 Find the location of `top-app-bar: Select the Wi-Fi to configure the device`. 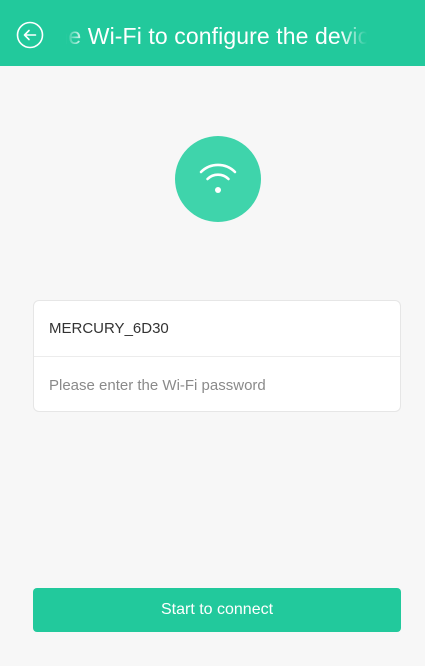

top-app-bar: Select the Wi-Fi to configure the device is located at coordinates (212, 33).